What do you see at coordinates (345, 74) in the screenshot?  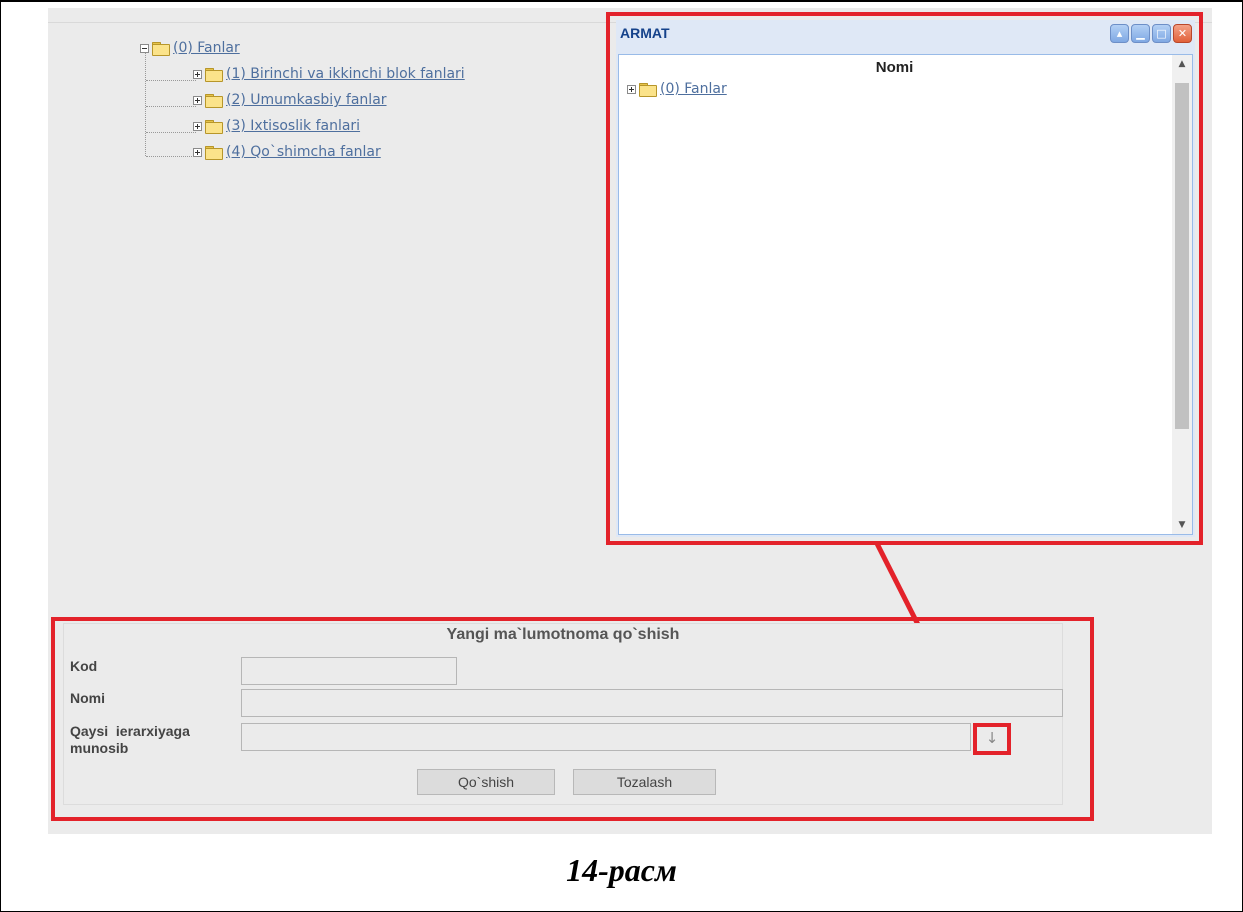 I see `tree-item-link: (1) Birinchi va ikkinchi blok fanlari` at bounding box center [345, 74].